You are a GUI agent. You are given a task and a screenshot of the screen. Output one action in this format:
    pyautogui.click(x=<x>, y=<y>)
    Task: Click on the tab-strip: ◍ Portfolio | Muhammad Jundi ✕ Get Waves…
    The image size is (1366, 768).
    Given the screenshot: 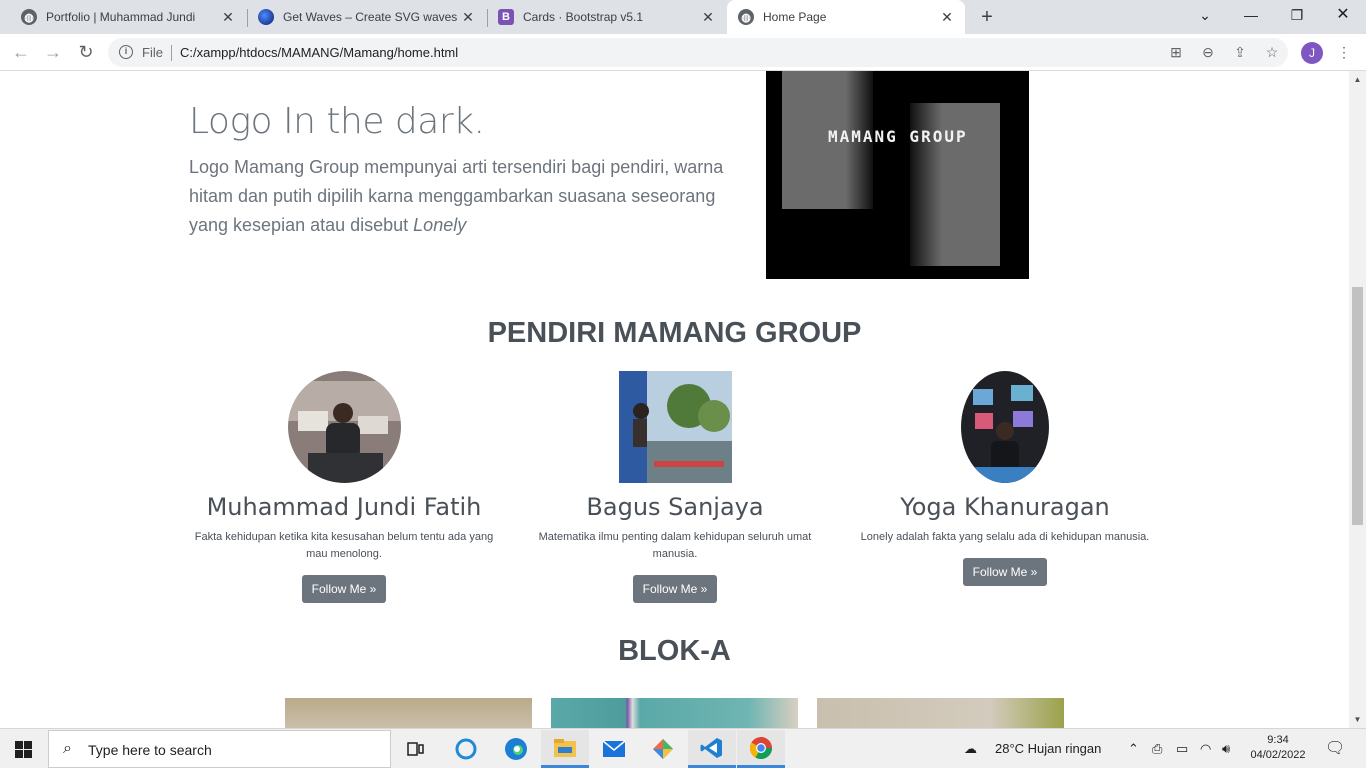 What is the action you would take?
    pyautogui.click(x=683, y=17)
    